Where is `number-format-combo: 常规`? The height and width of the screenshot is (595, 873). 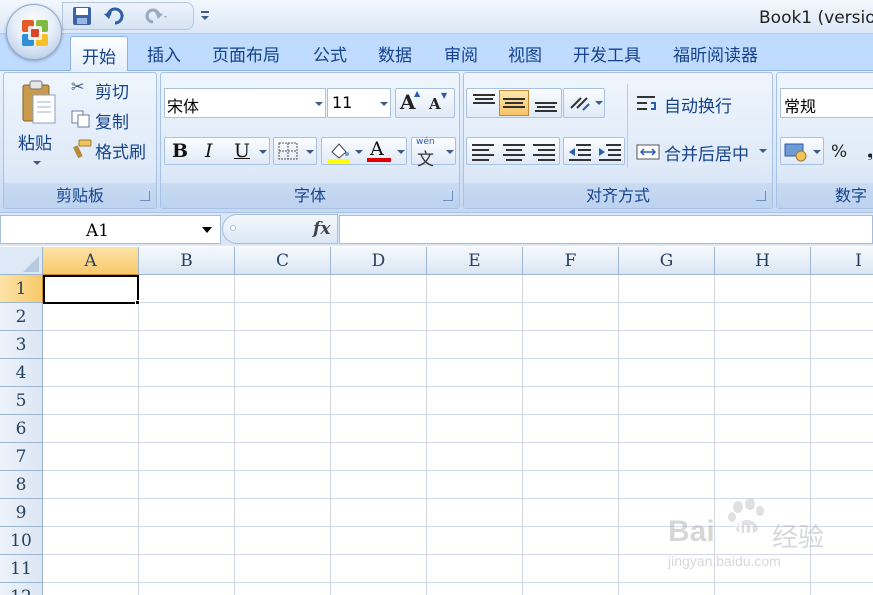
number-format-combo: 常规 is located at coordinates (826, 103).